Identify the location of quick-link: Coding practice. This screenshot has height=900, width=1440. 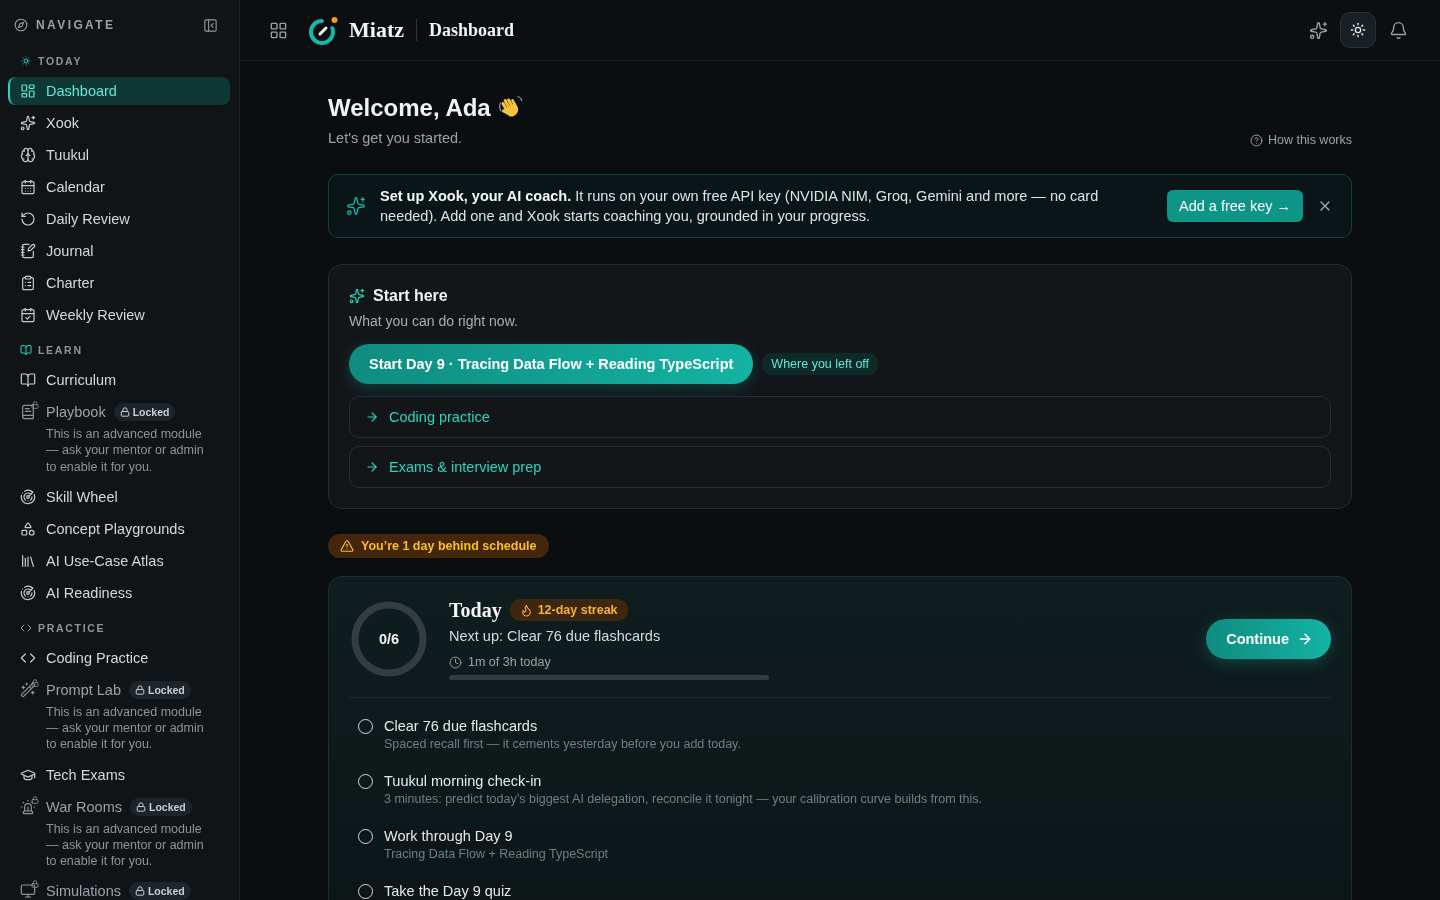
(840, 417).